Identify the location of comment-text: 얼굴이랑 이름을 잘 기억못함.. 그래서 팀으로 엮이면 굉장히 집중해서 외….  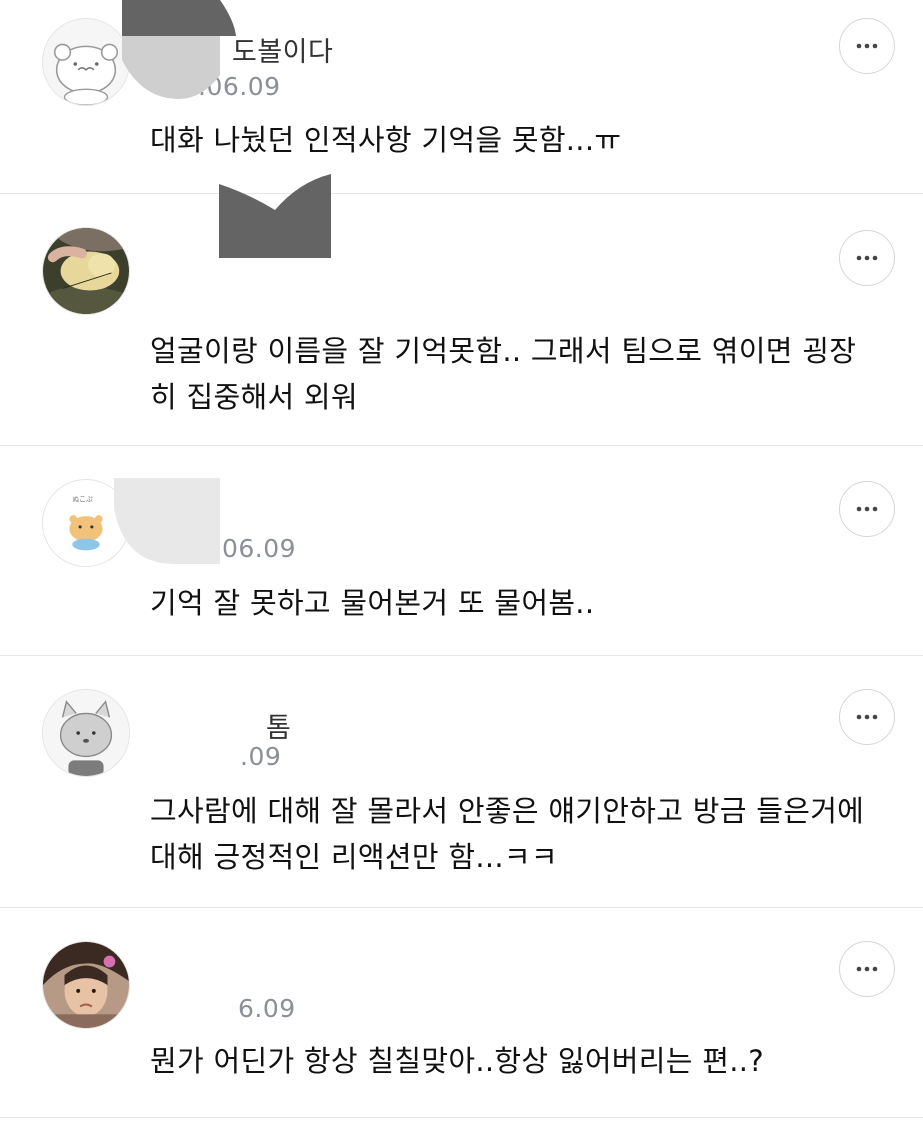
(503, 374).